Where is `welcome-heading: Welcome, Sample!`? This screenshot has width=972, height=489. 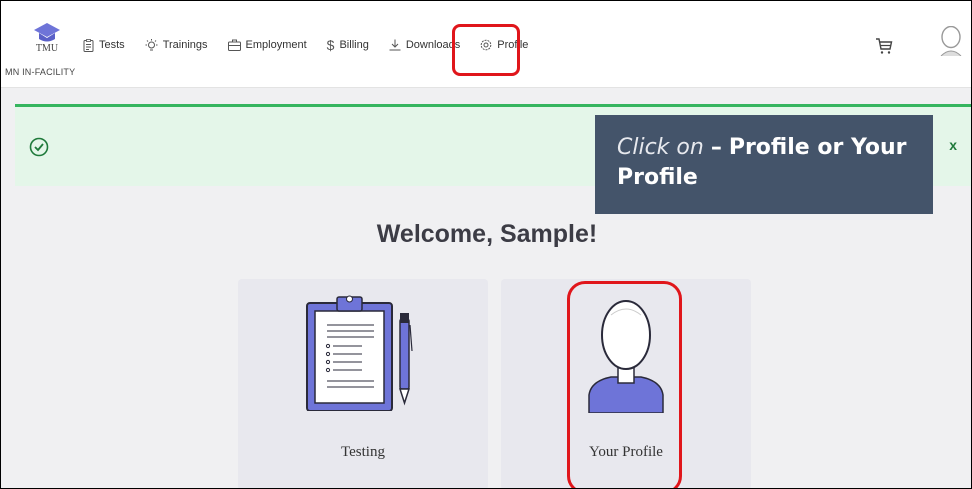 welcome-heading: Welcome, Sample! is located at coordinates (487, 234).